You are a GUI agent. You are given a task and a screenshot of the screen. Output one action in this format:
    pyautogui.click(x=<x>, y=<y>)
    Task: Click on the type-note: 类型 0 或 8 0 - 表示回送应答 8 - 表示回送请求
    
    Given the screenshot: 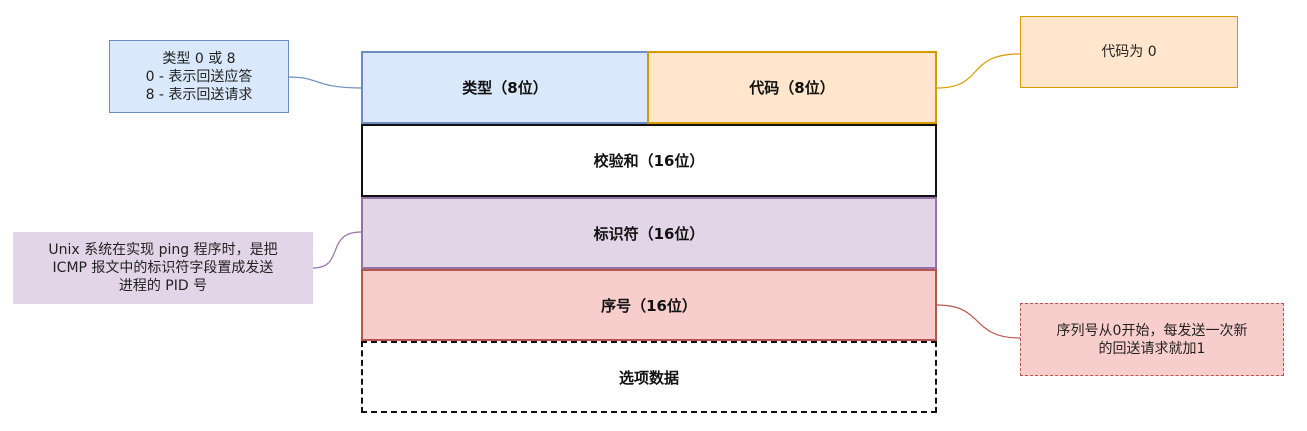 What is the action you would take?
    pyautogui.click(x=199, y=76)
    